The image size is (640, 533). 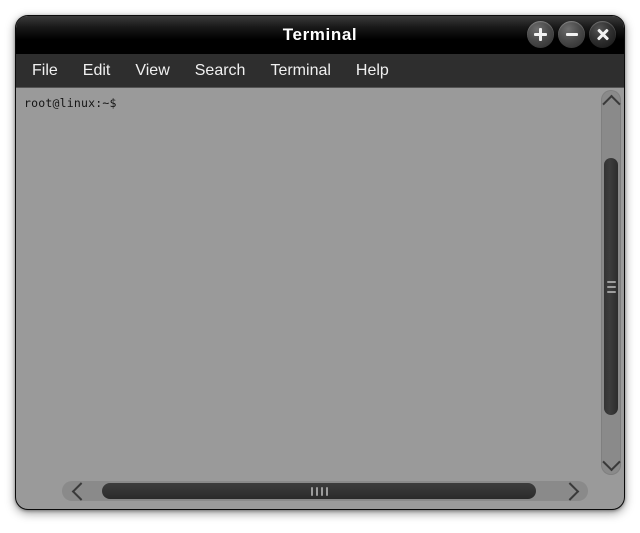 What do you see at coordinates (97, 71) in the screenshot?
I see `menu-item-edit: Edit` at bounding box center [97, 71].